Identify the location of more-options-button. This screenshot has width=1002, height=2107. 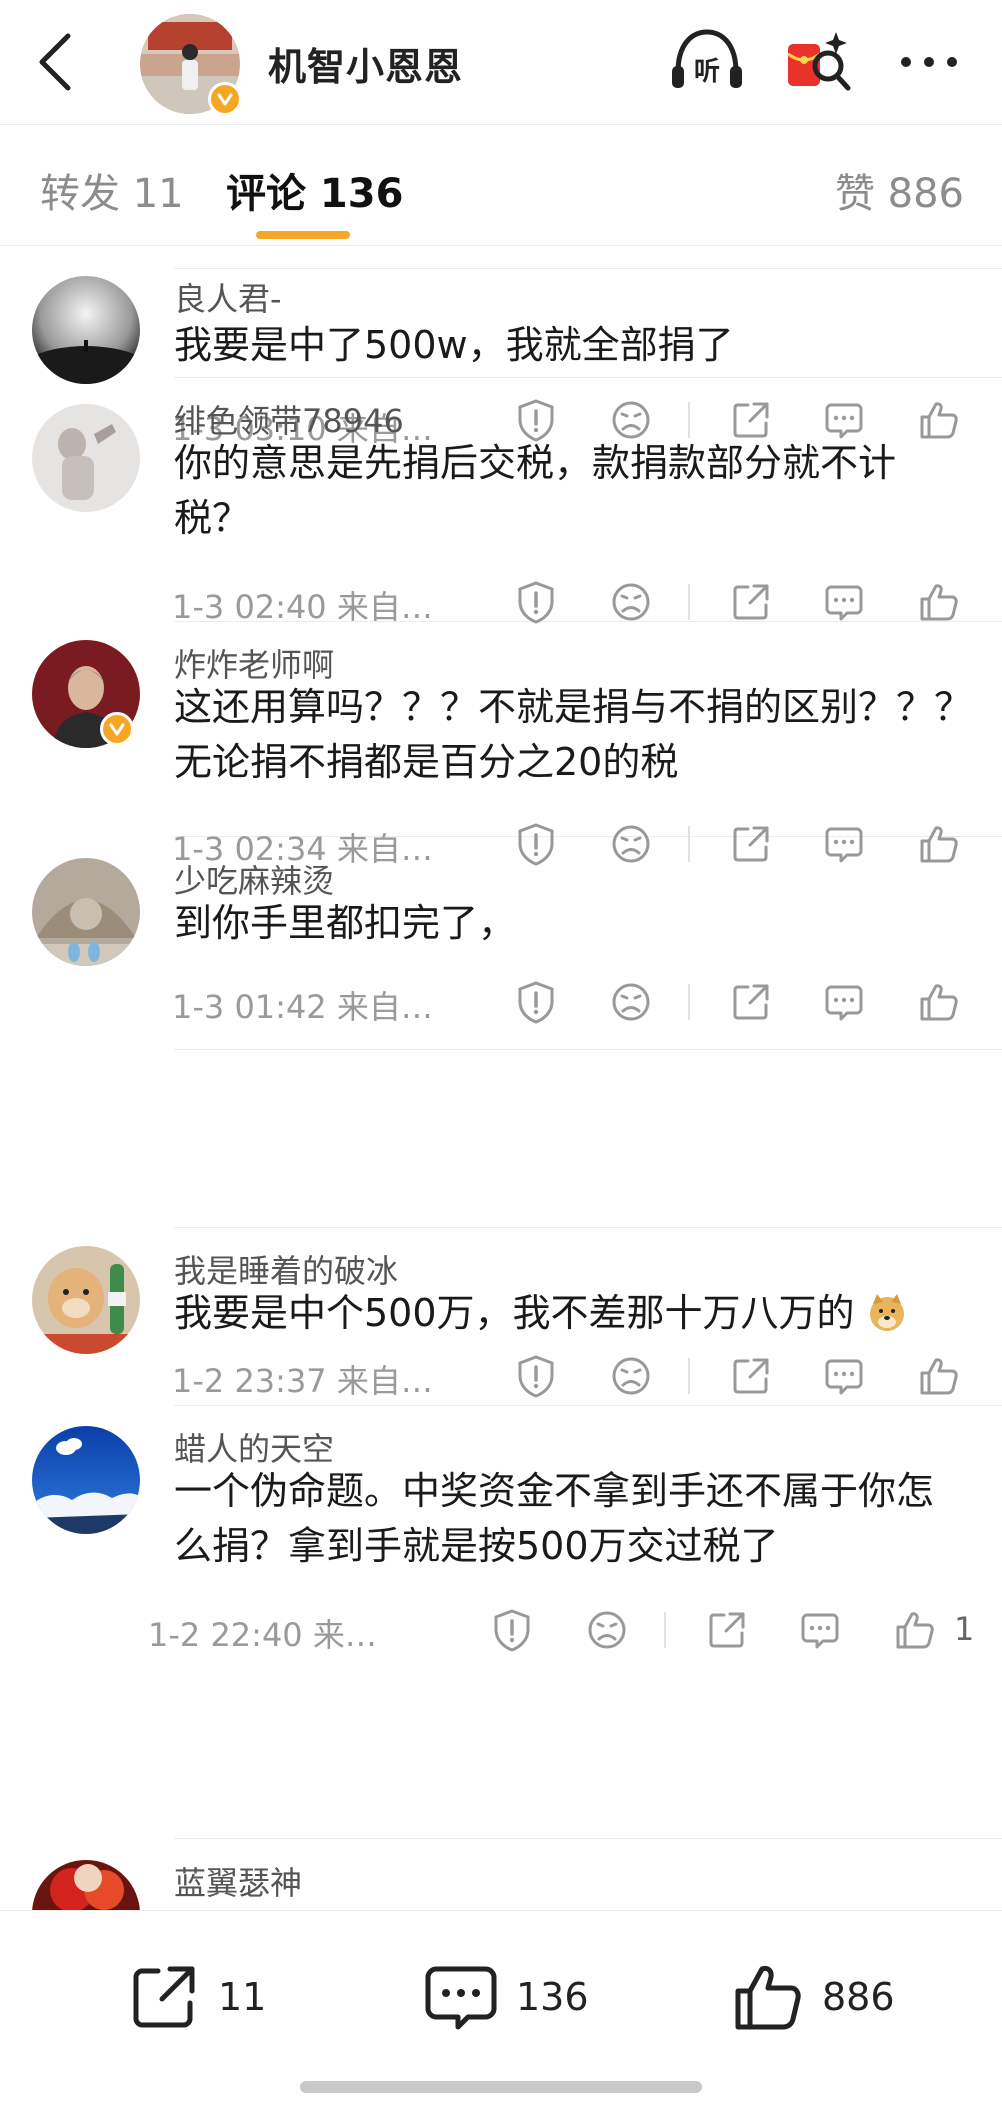
(929, 62).